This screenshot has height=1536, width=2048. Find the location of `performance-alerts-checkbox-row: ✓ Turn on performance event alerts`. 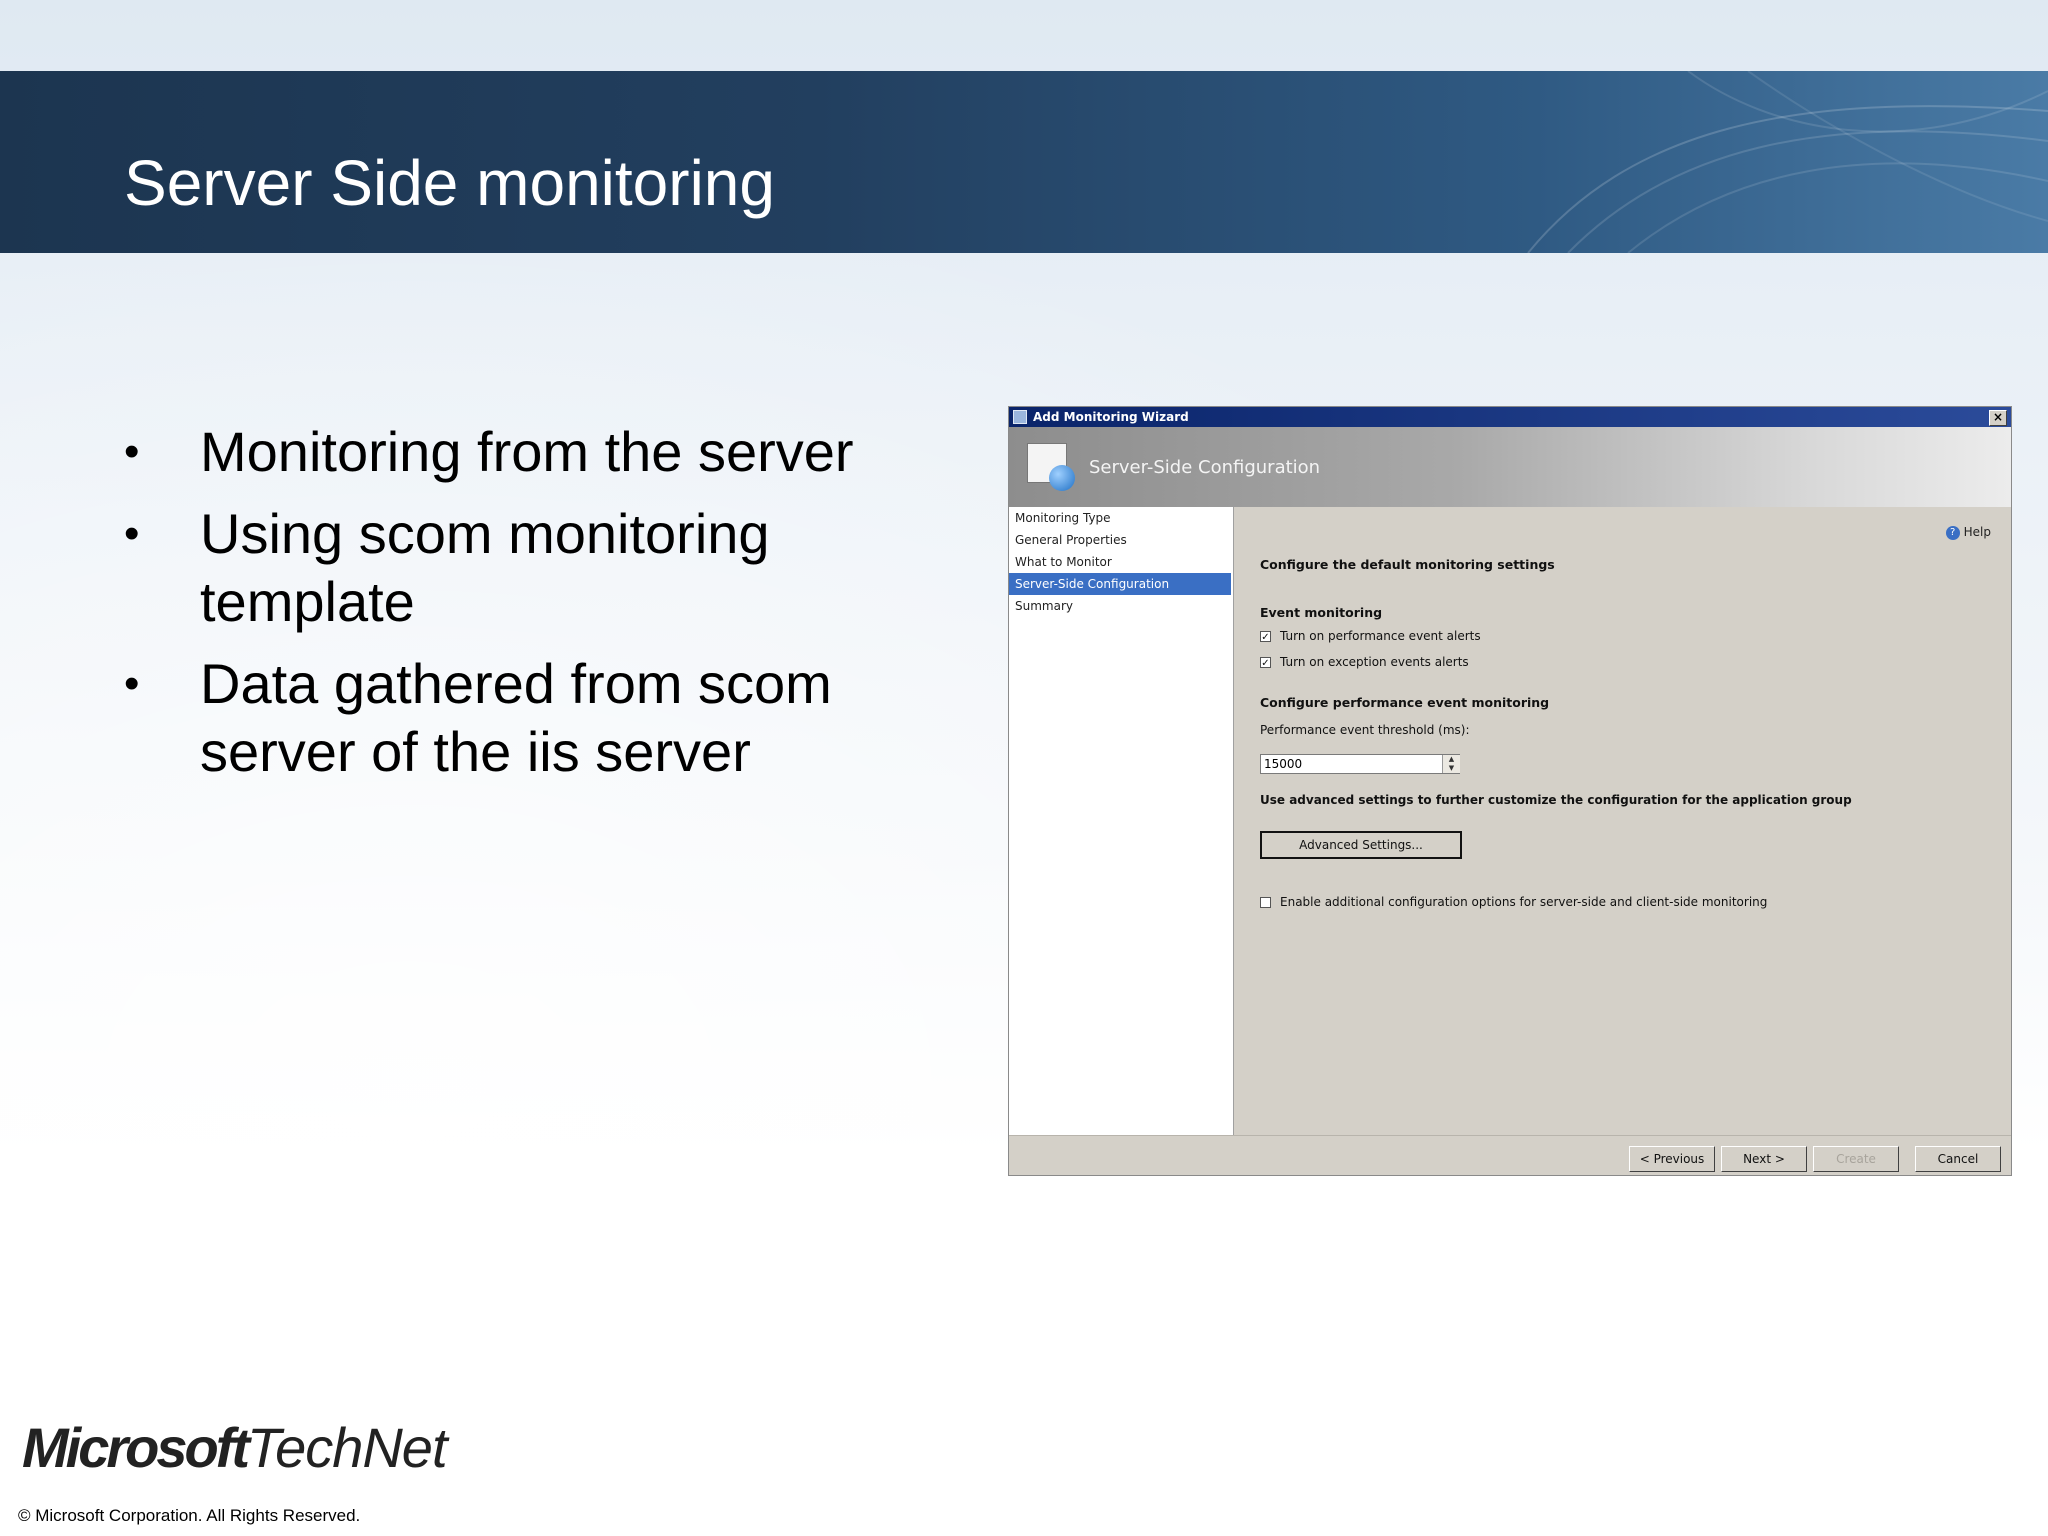

performance-alerts-checkbox-row: ✓ Turn on performance event alerts is located at coordinates (1370, 636).